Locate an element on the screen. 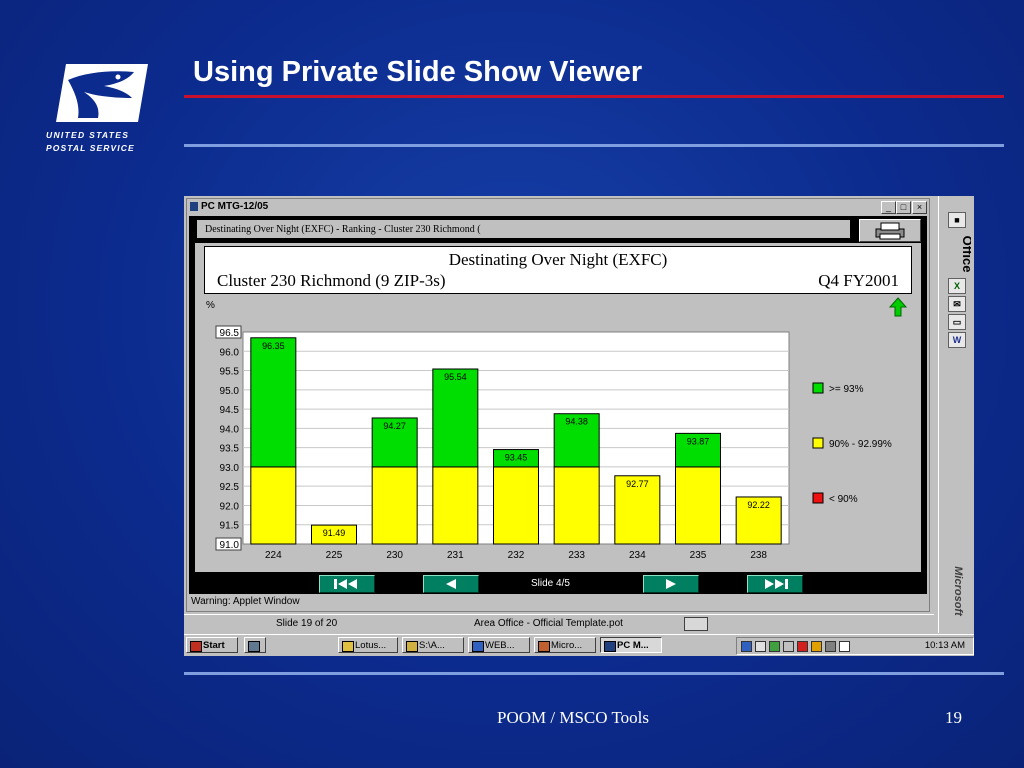 The width and height of the screenshot is (1024, 768). chart-title: Destinating Over Night (EXFC) is located at coordinates (558, 259).